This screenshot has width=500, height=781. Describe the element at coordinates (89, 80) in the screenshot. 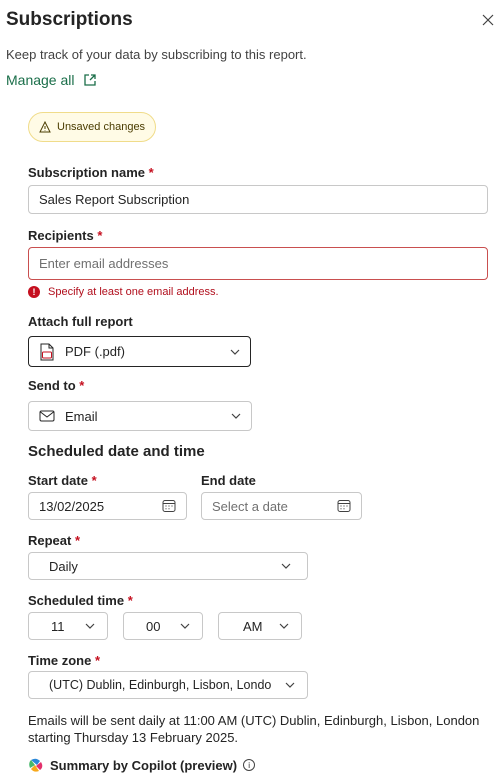

I see `external-link-icon` at that location.